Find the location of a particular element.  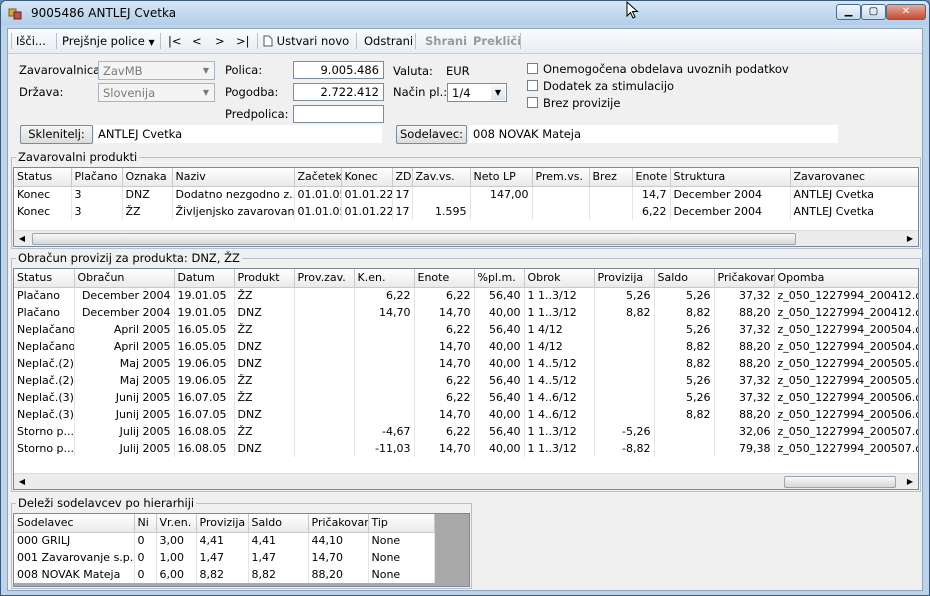

nav-first-button: |< is located at coordinates (175, 41).